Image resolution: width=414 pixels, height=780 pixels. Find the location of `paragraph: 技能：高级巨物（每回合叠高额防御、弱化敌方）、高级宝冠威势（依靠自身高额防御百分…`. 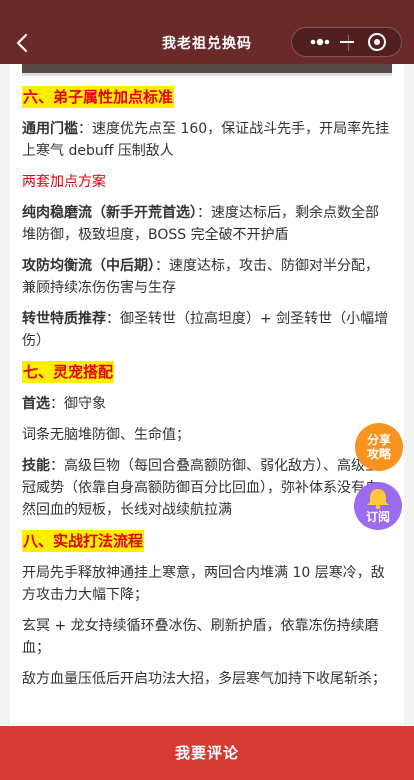

paragraph: 技能：高级巨物（每回合叠高额防御、弱化敌方）、高级宝冠威势（依靠自身高额防御百分… is located at coordinates (207, 488).